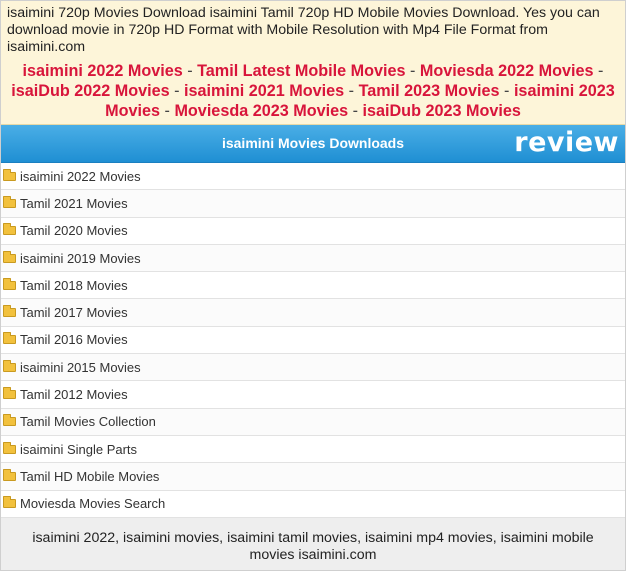 This screenshot has width=628, height=573. Describe the element at coordinates (93, 504) in the screenshot. I see `list-item-label: Moviesda Movies Search` at that location.